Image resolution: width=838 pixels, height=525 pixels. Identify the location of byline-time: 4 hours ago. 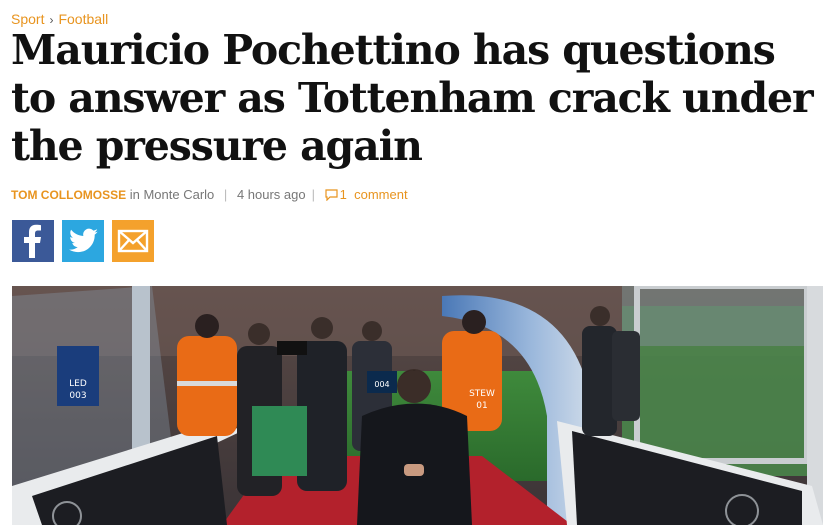
(271, 194).